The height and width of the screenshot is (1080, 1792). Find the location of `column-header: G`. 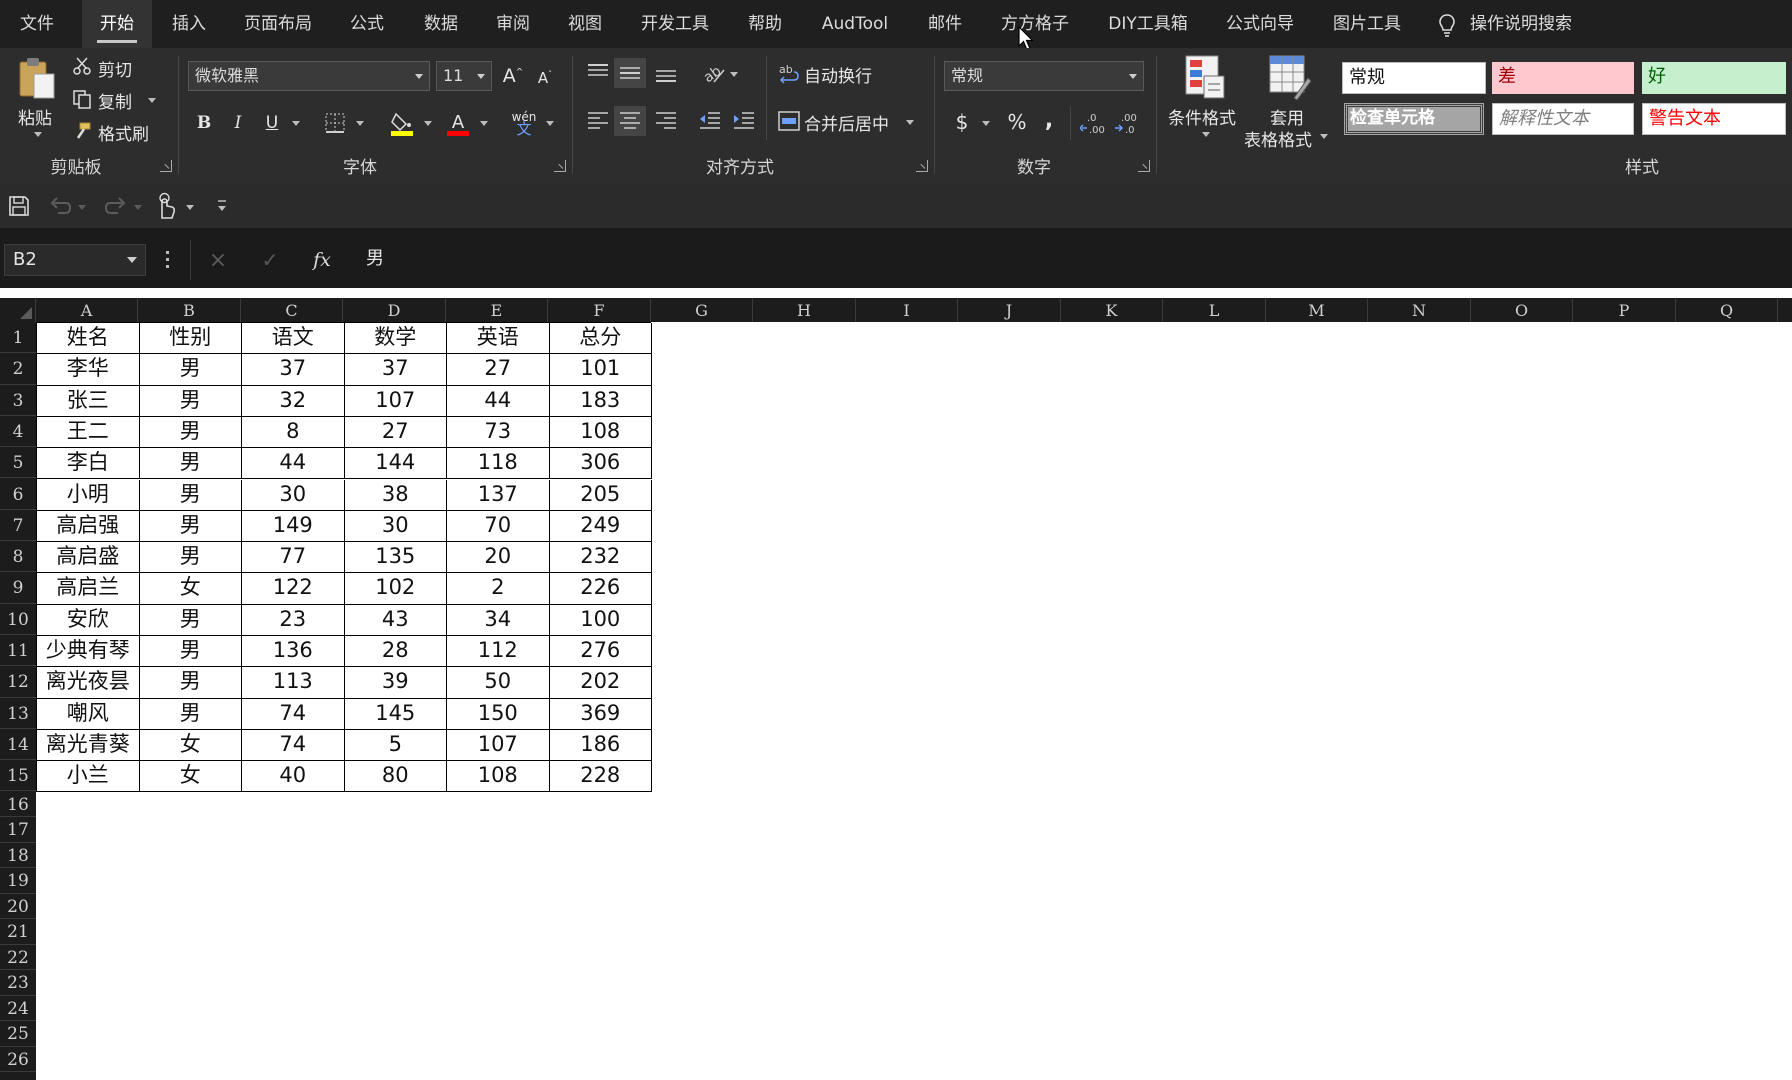

column-header: G is located at coordinates (702, 310).